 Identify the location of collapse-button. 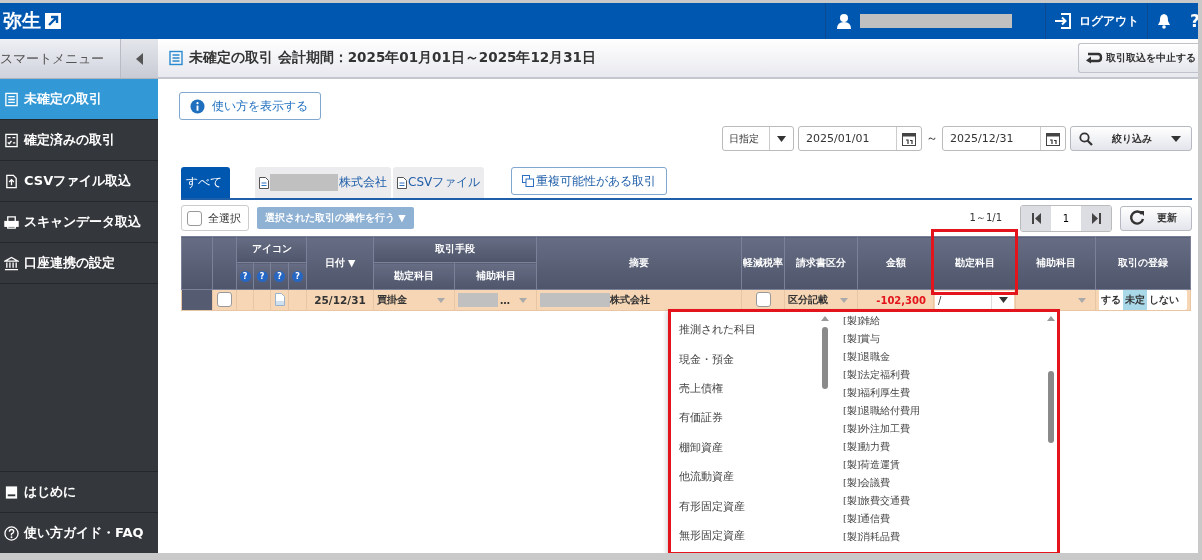
(139, 58).